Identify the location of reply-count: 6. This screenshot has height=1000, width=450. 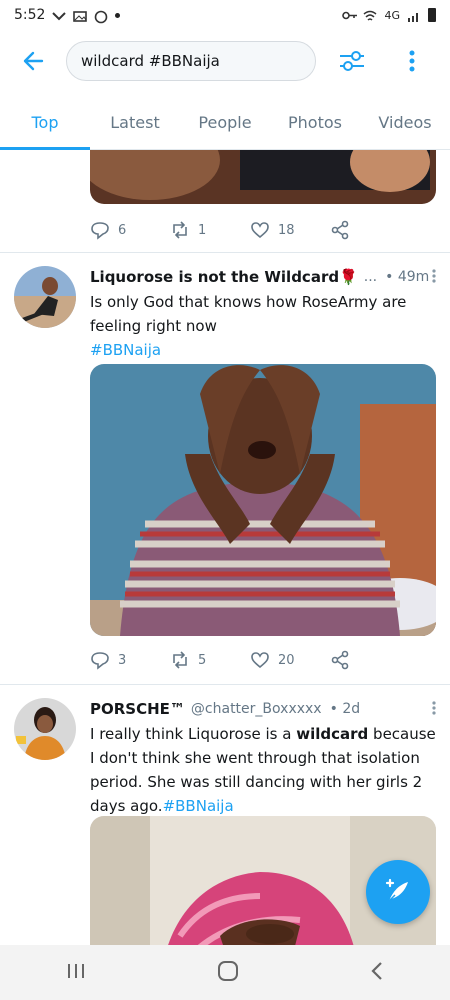
(122, 230).